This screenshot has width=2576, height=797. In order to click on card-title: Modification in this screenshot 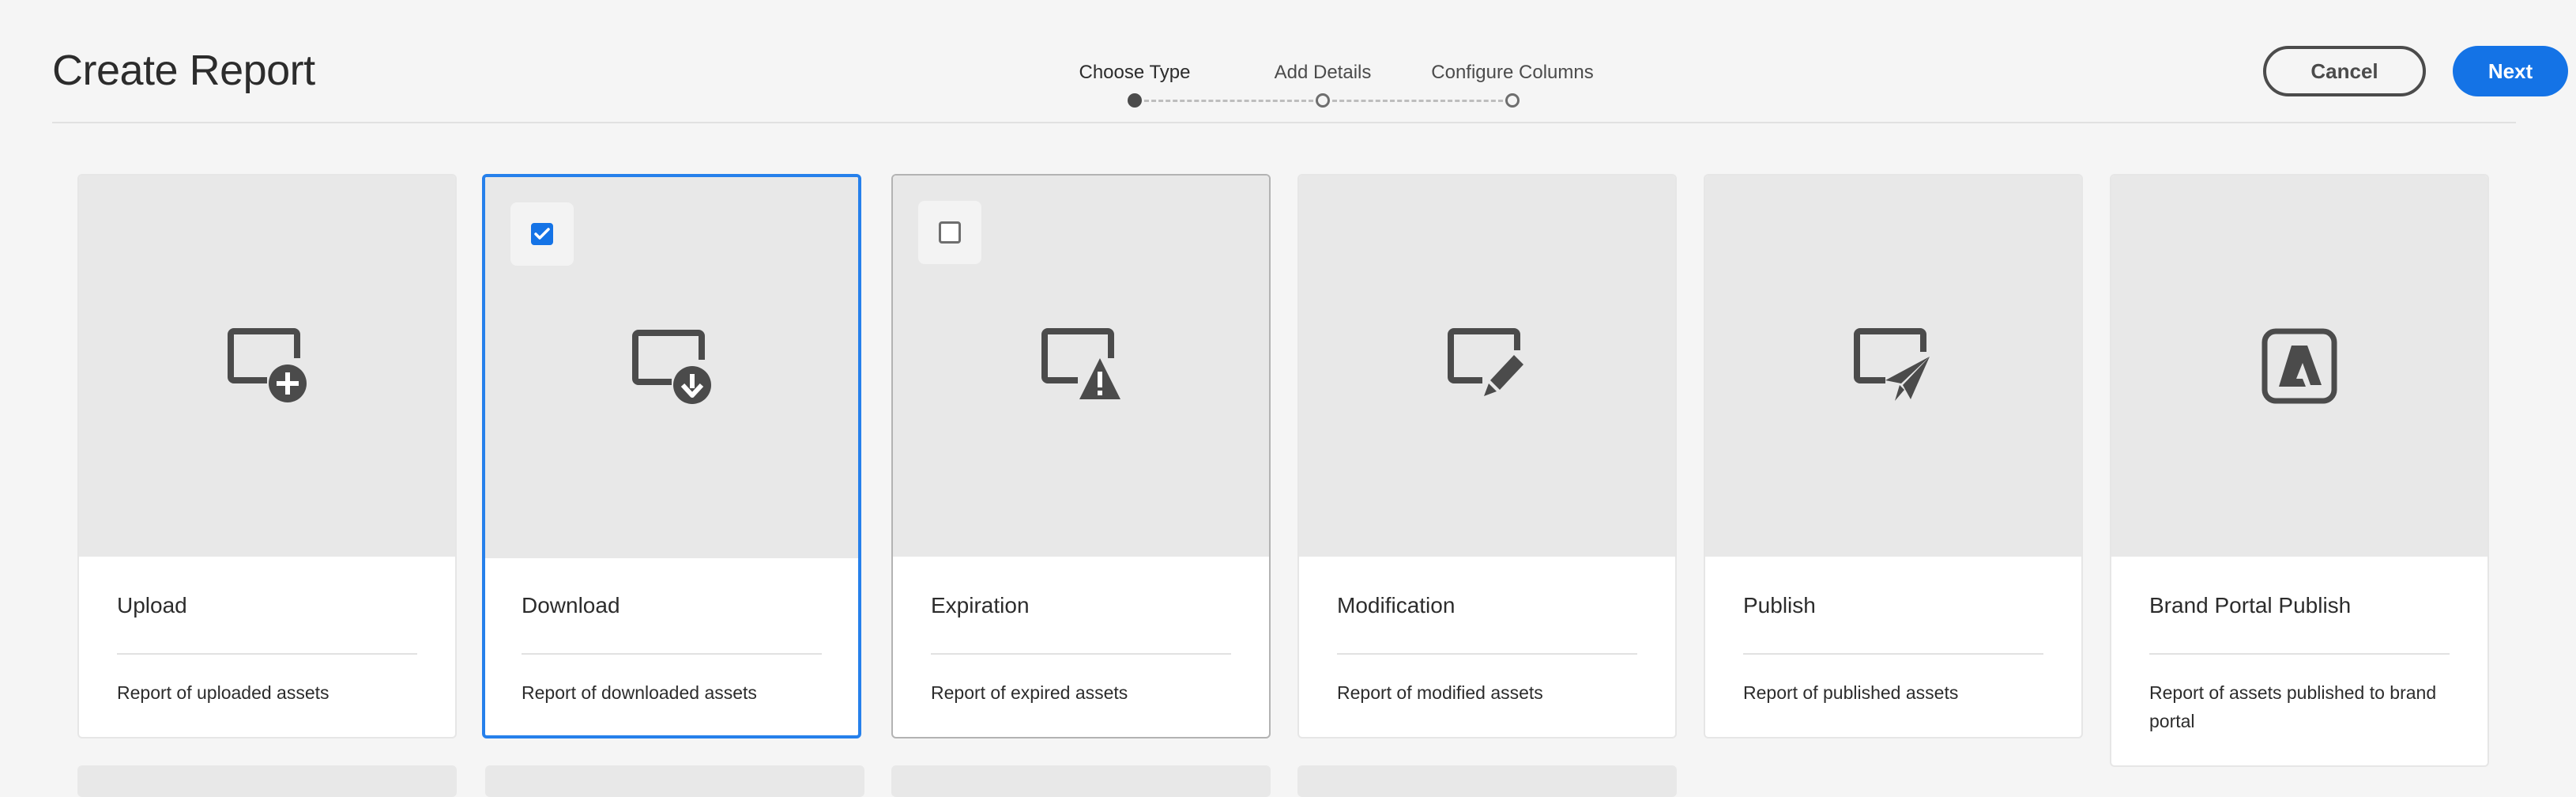, I will do `click(1396, 605)`.